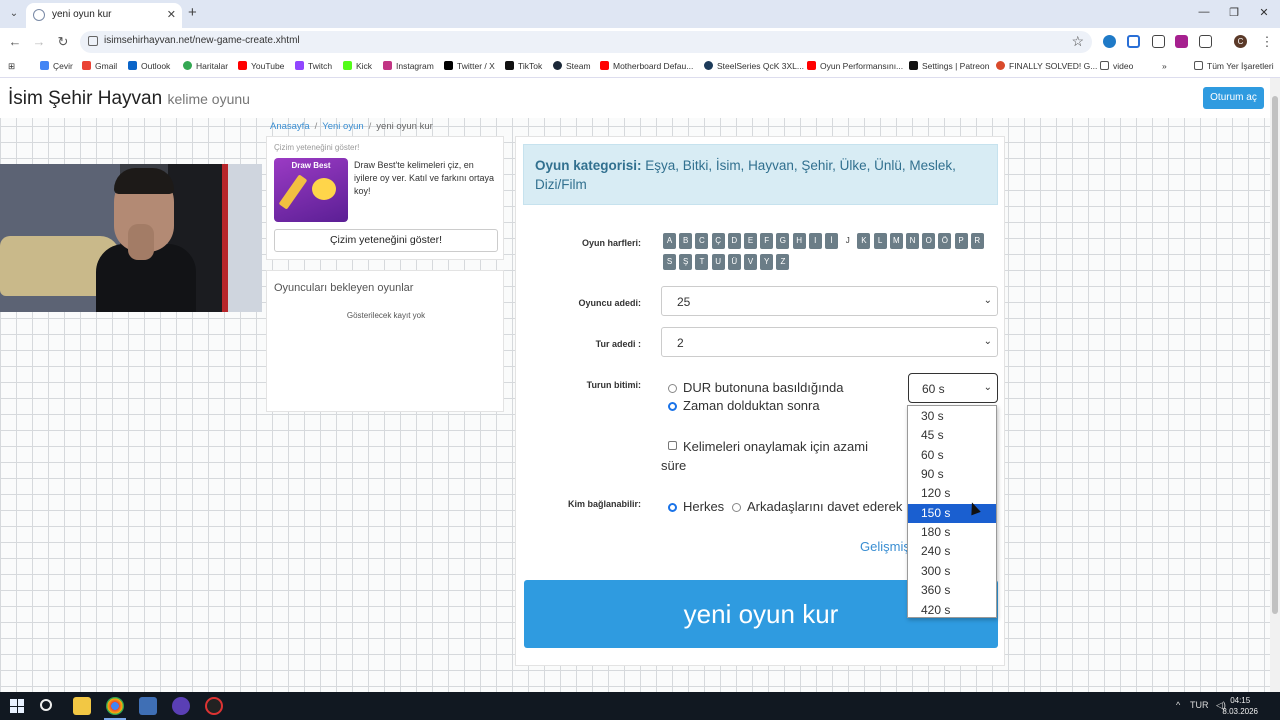  What do you see at coordinates (912, 241) in the screenshot?
I see `letter-chip: N` at bounding box center [912, 241].